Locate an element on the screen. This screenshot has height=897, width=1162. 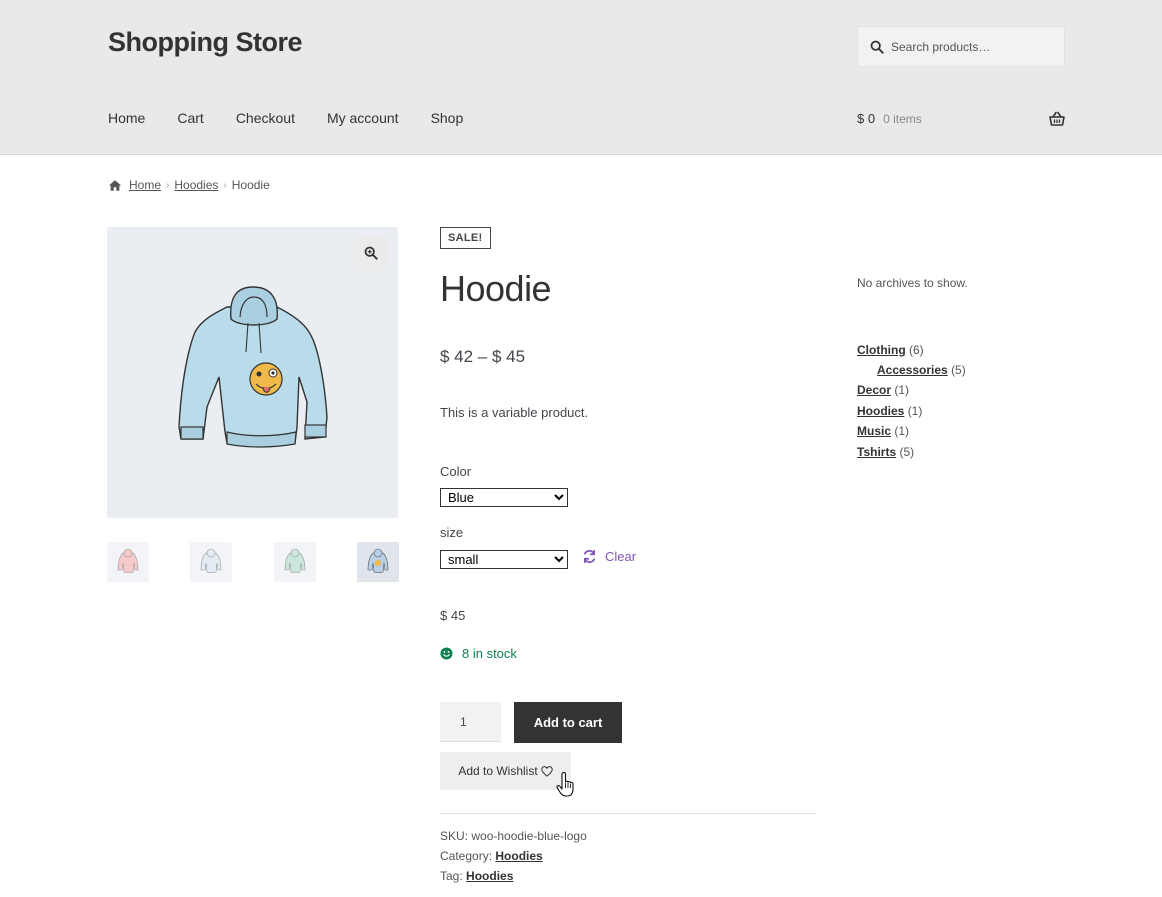
tag-link-hoodies: Hoodies is located at coordinates (489, 876).